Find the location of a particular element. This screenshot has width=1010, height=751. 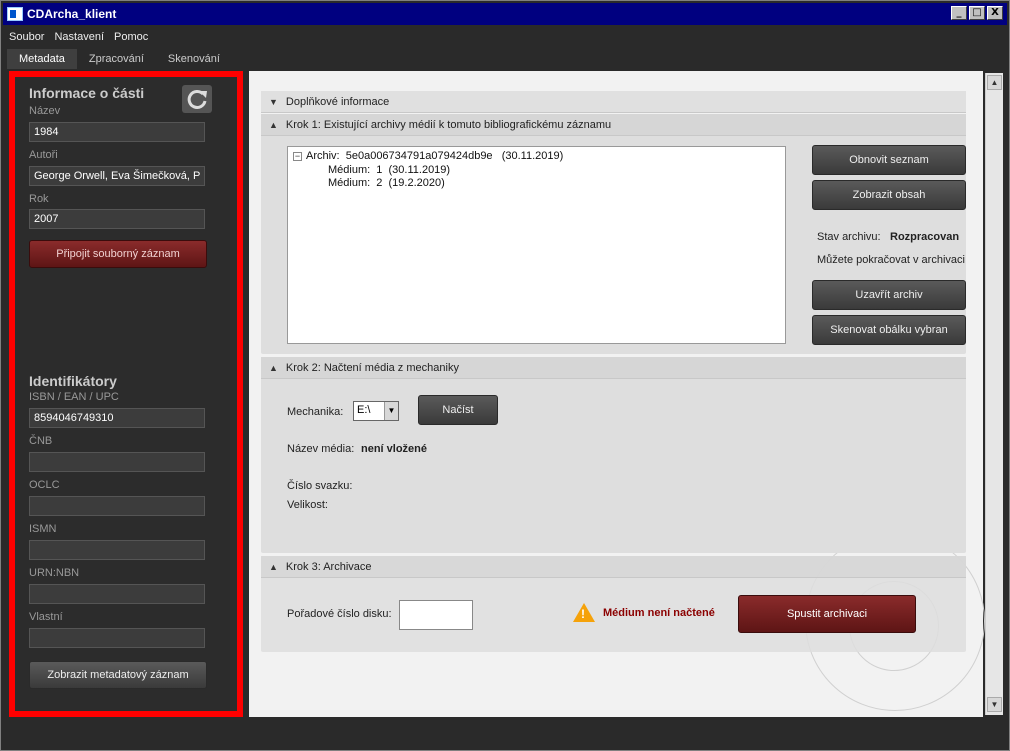

volume-label: Číslo svazku: is located at coordinates (320, 486).